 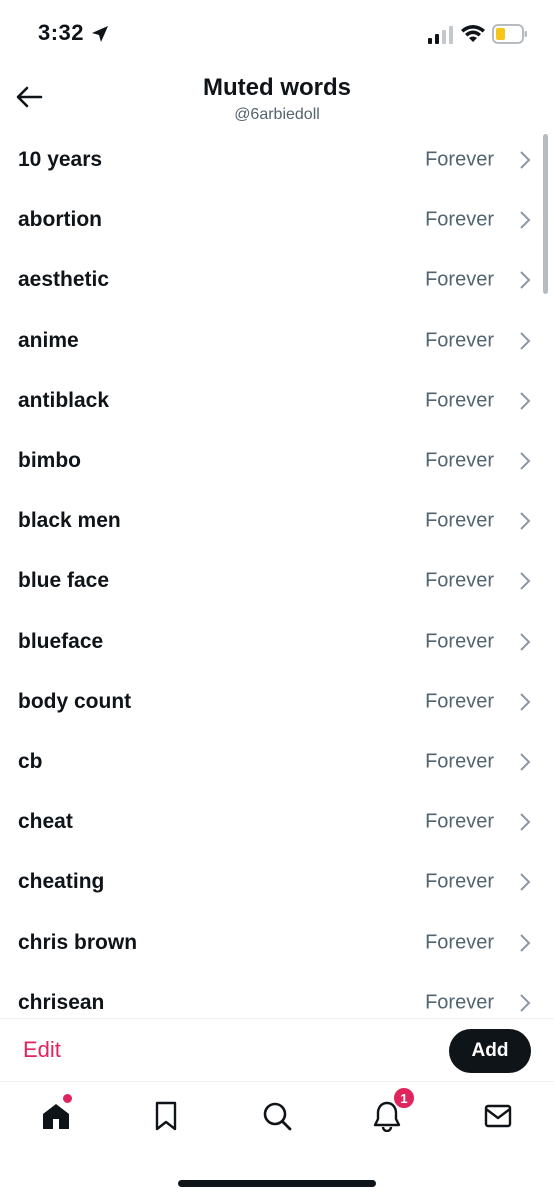 I want to click on muted-word-row: anime Forever, so click(x=277, y=341).